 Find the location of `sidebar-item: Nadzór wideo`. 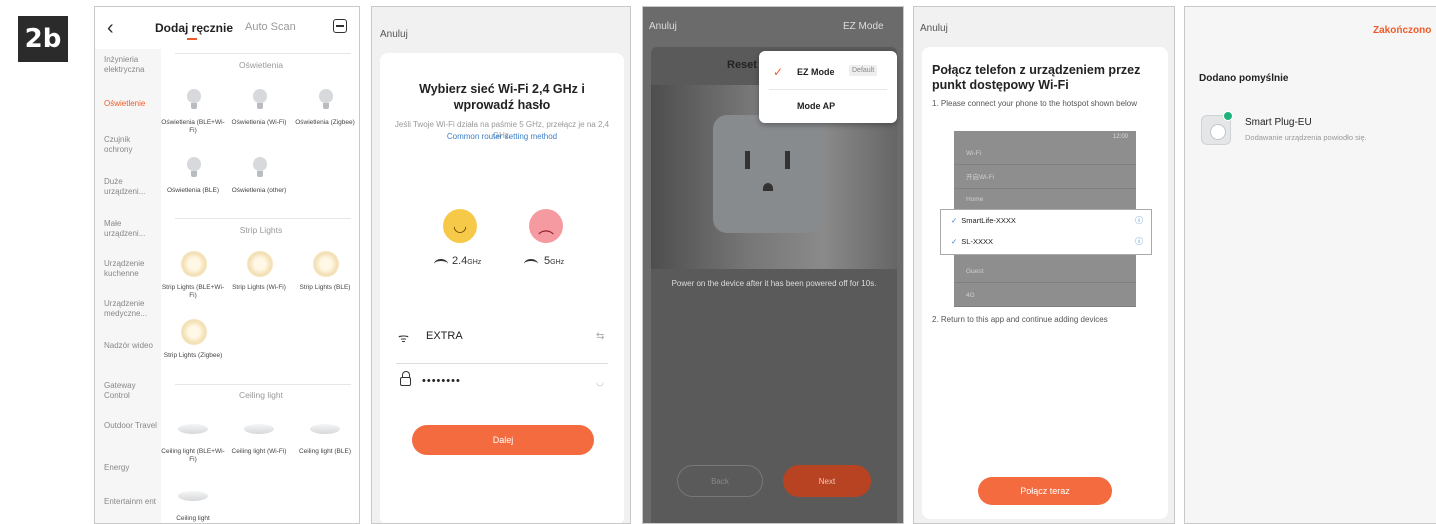

sidebar-item: Nadzór wideo is located at coordinates (131, 346).